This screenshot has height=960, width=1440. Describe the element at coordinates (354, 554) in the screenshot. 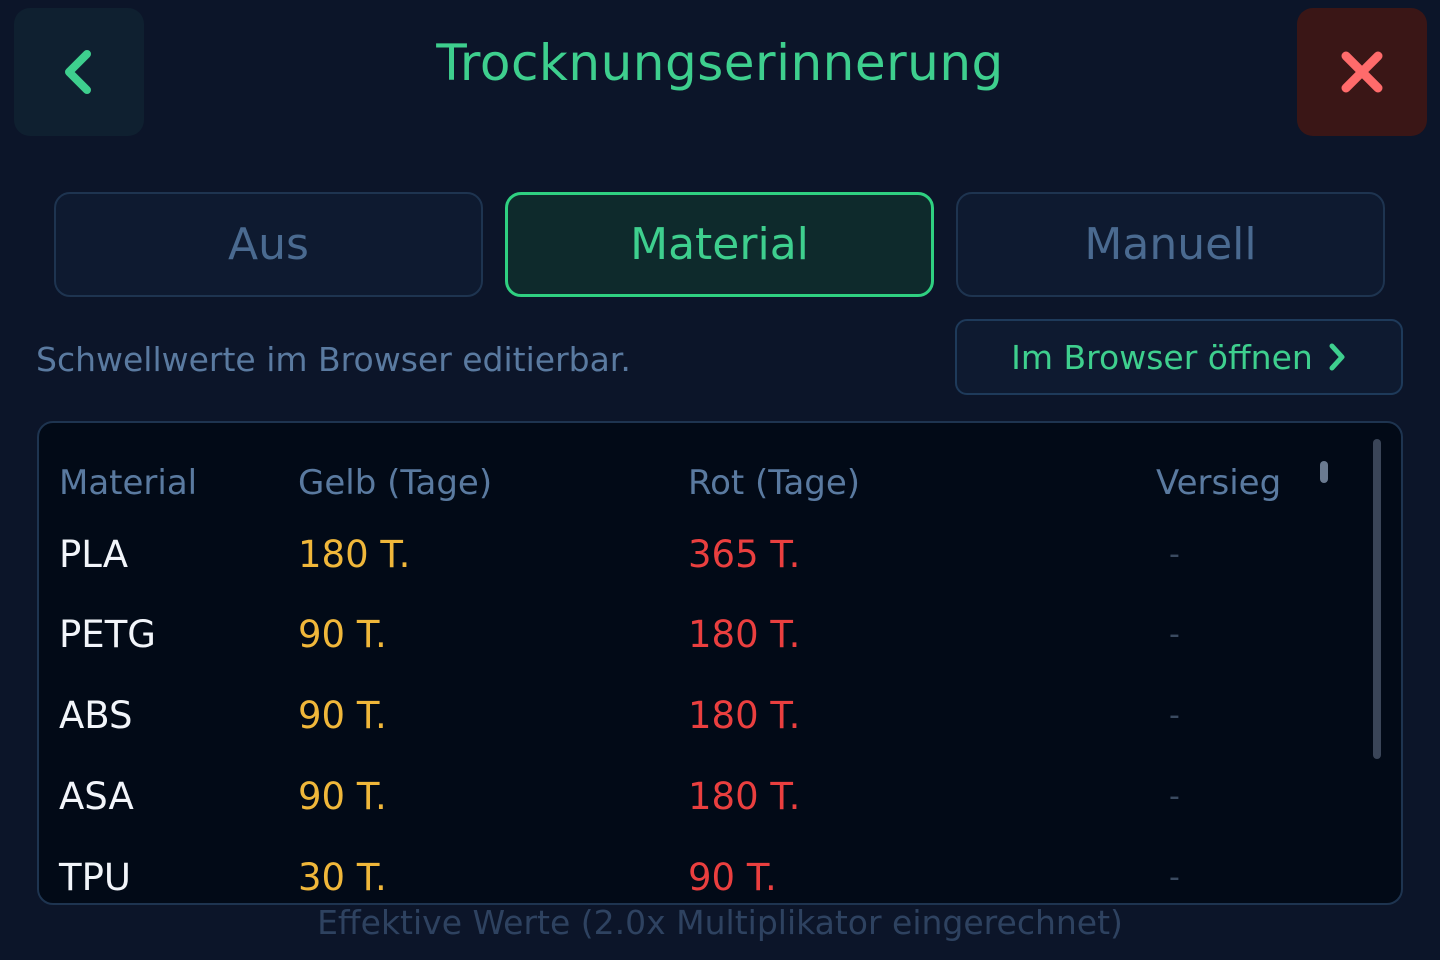

I see `yellow-threshold-cell: 180 T.` at that location.